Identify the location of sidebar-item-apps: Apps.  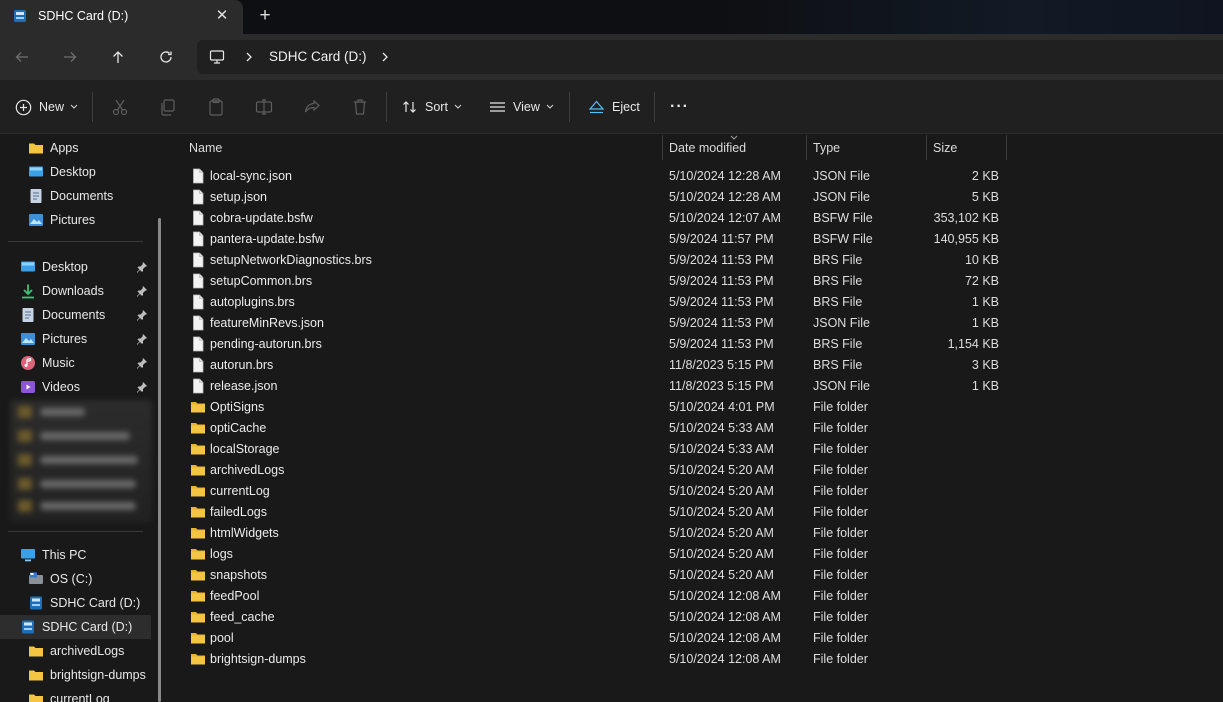
(88, 148).